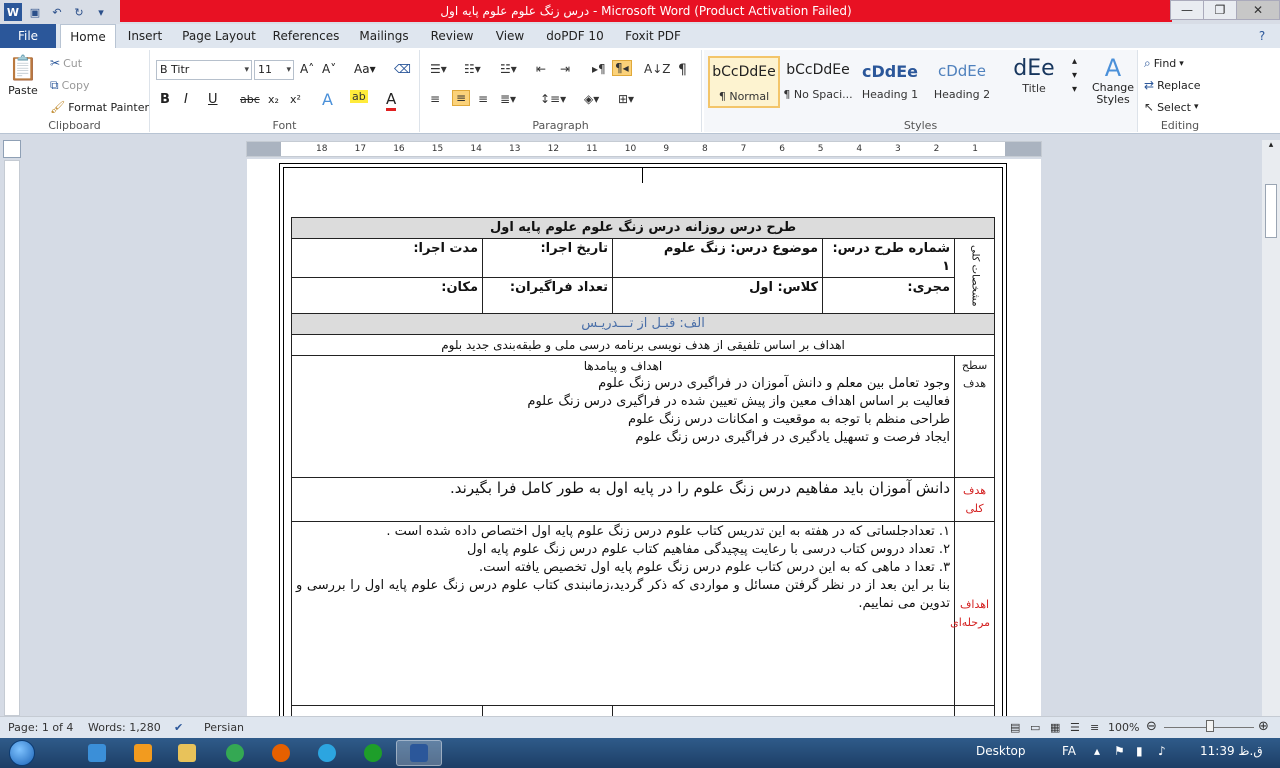 Image resolution: width=1280 pixels, height=768 pixels. Describe the element at coordinates (435, 99) in the screenshot. I see `align-left-button: ≡` at that location.